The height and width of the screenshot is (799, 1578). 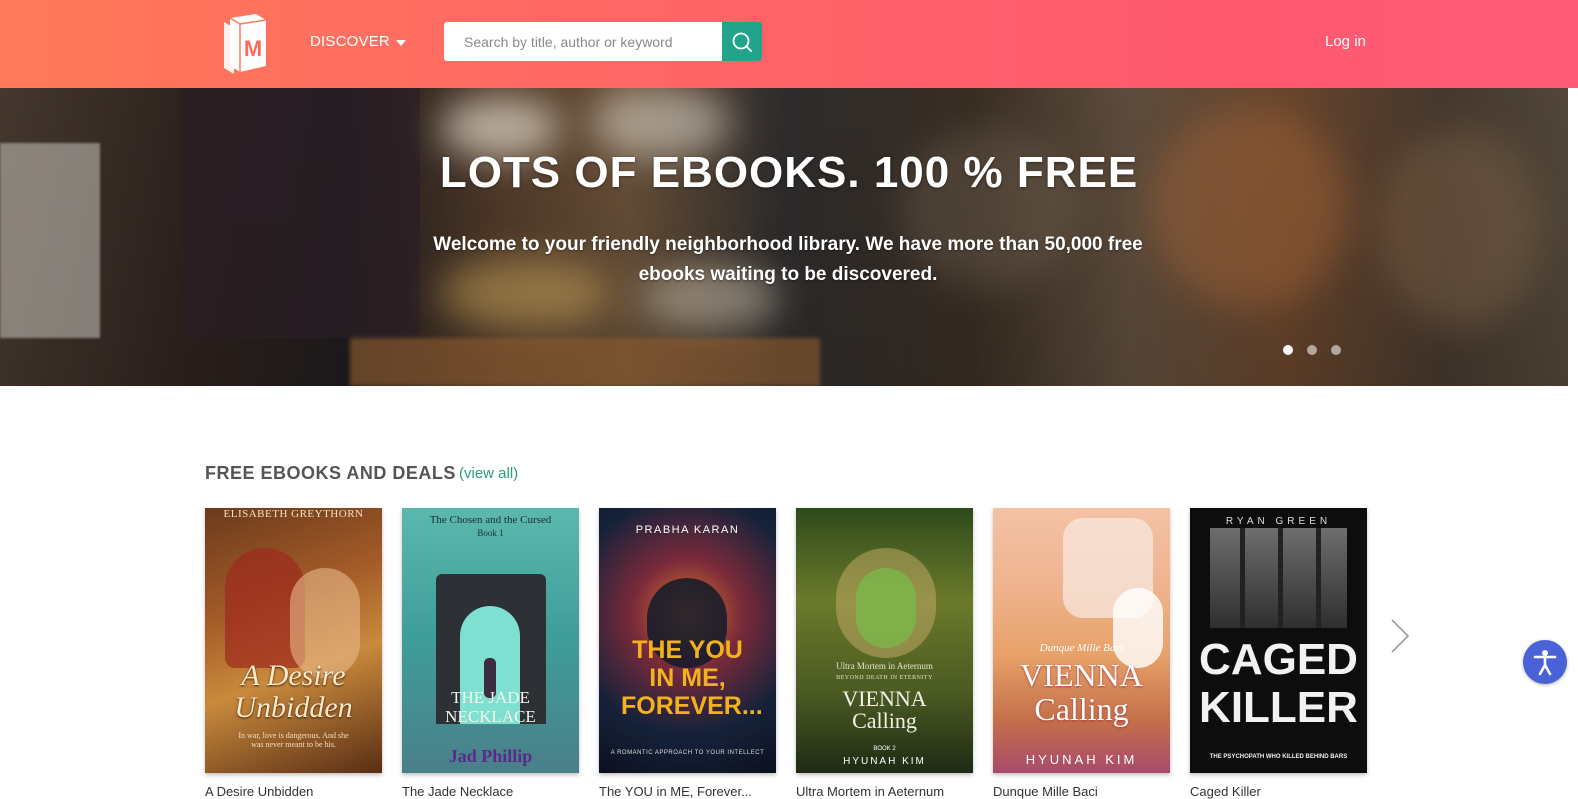 What do you see at coordinates (1278, 521) in the screenshot?
I see `book-cover-author: RYAN GREEN` at bounding box center [1278, 521].